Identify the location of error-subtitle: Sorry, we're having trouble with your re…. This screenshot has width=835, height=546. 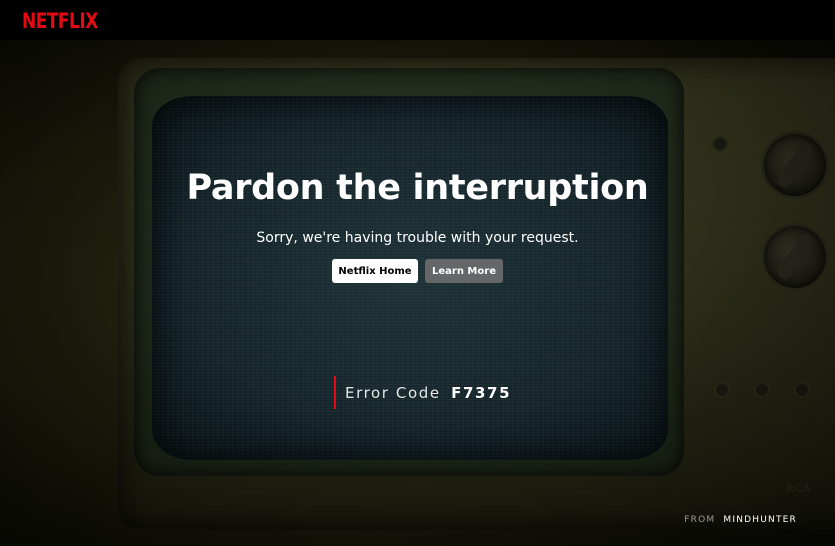
(417, 238).